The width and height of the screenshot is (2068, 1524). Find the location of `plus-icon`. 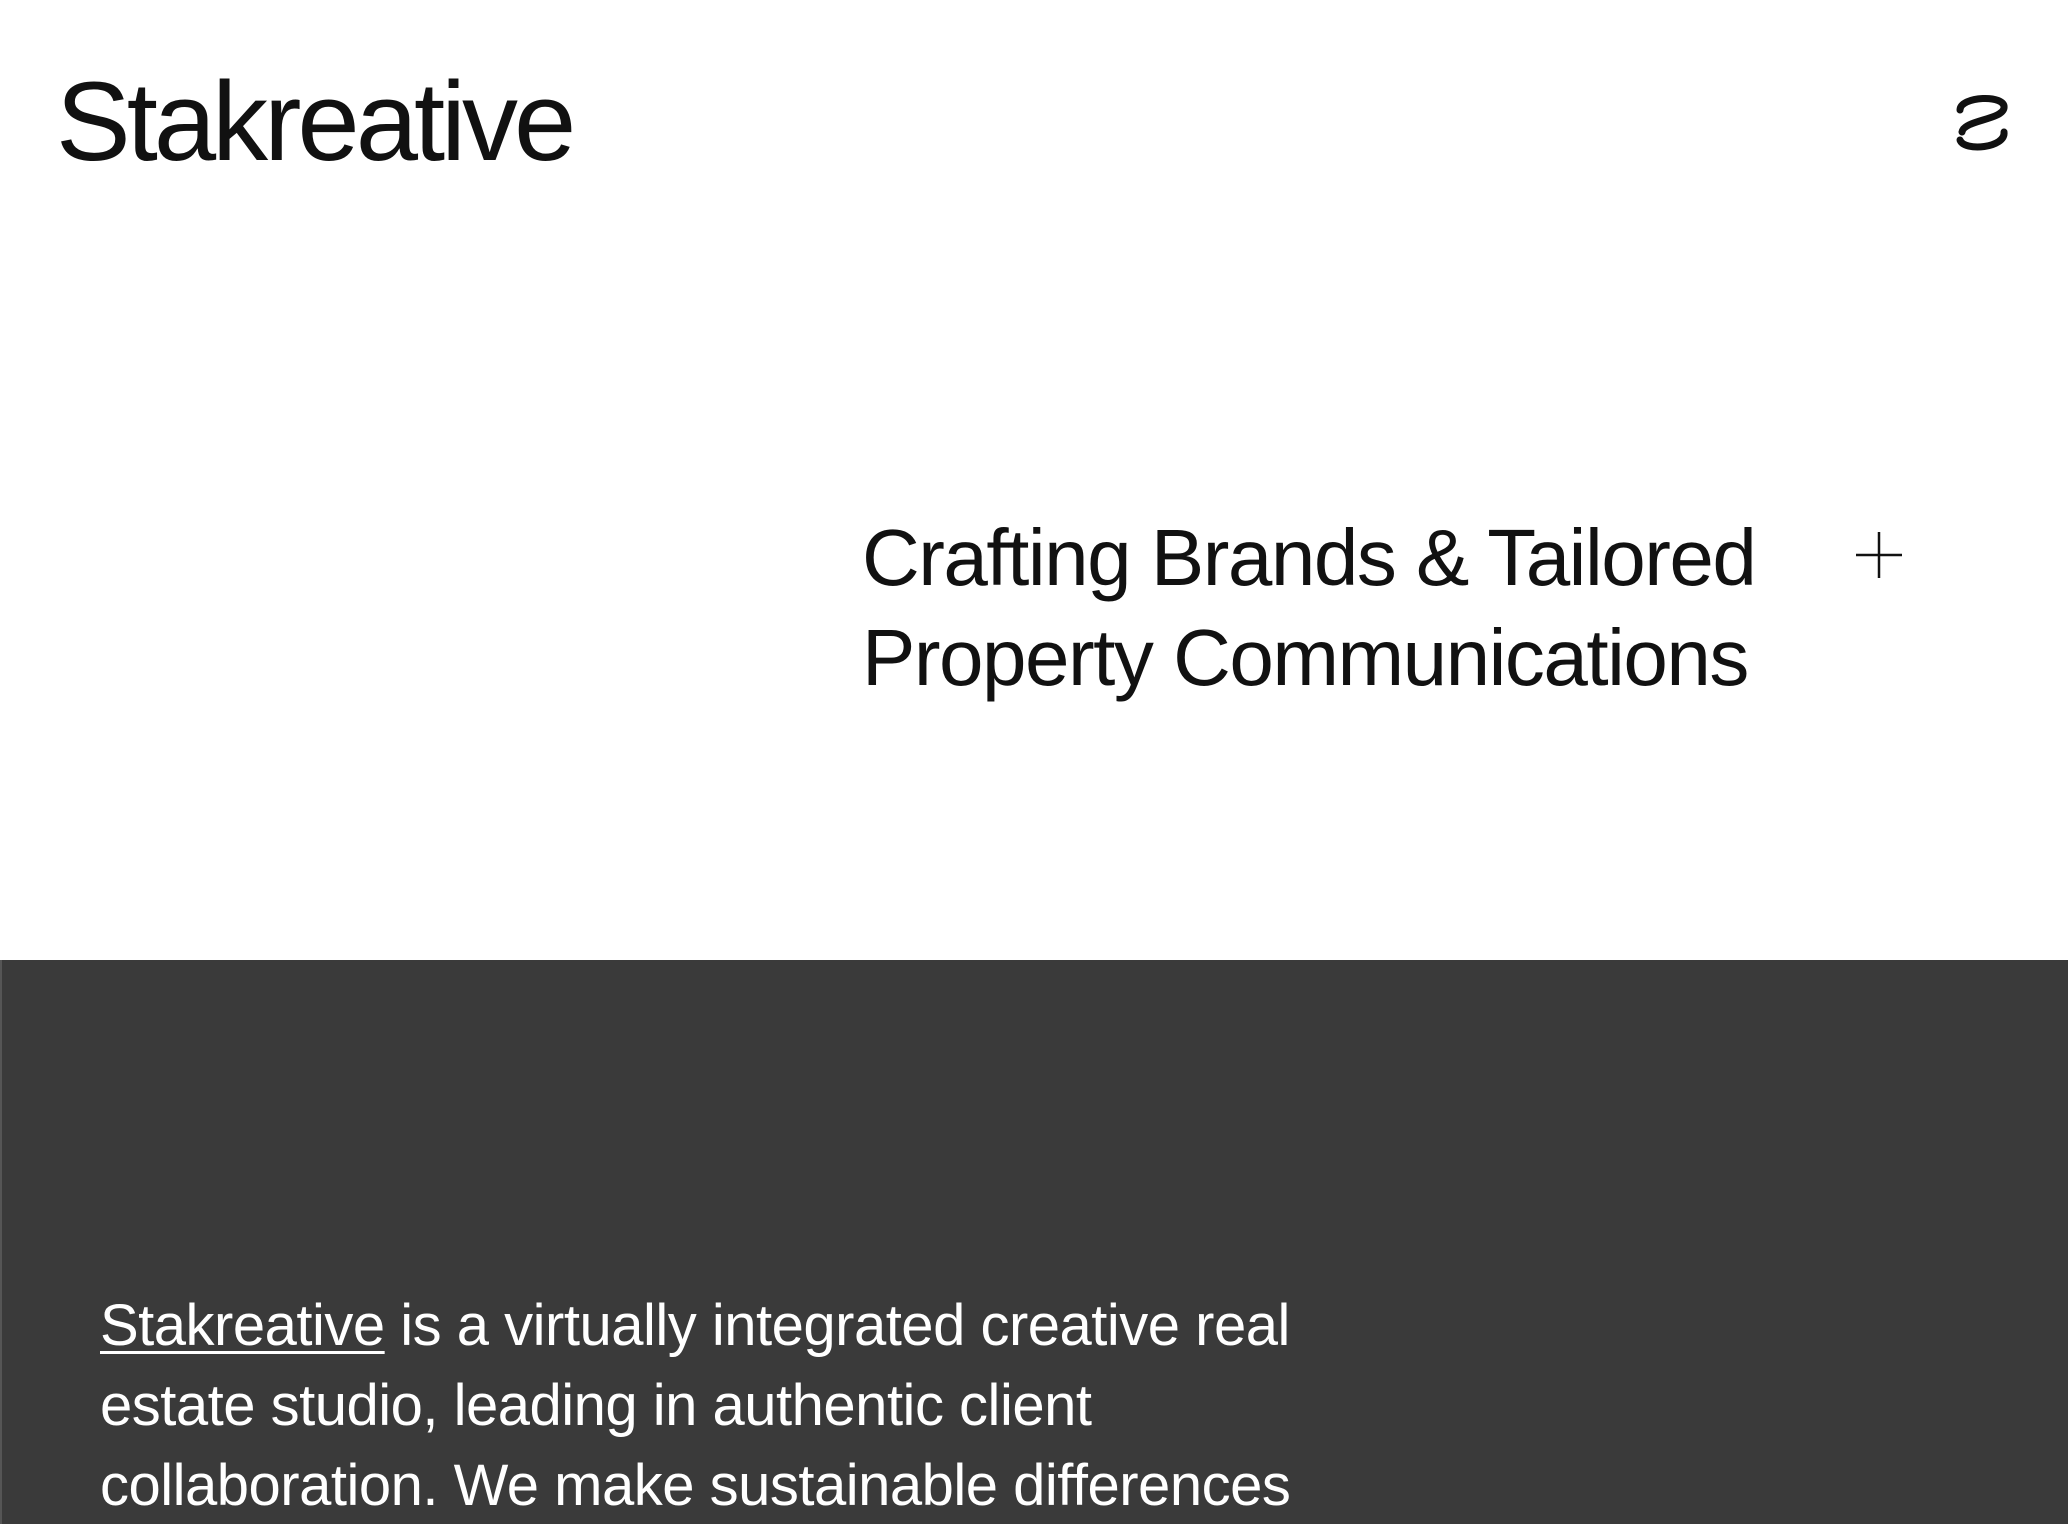

plus-icon is located at coordinates (1879, 555).